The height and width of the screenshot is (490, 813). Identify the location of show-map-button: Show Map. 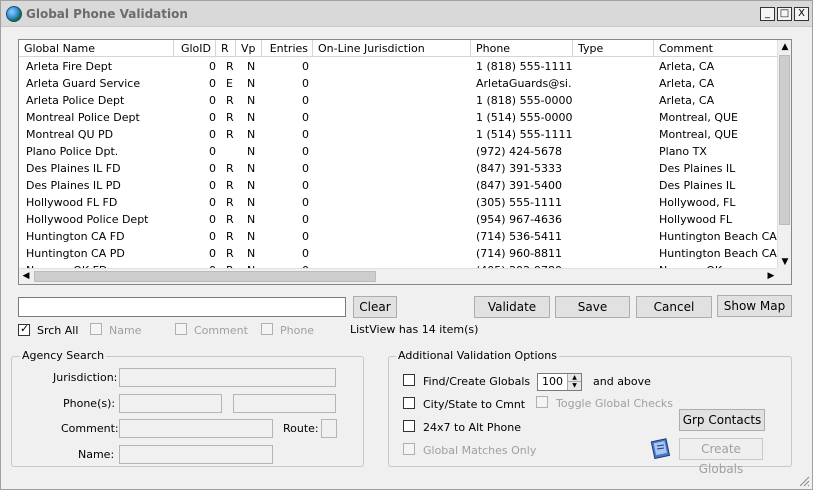
(754, 306).